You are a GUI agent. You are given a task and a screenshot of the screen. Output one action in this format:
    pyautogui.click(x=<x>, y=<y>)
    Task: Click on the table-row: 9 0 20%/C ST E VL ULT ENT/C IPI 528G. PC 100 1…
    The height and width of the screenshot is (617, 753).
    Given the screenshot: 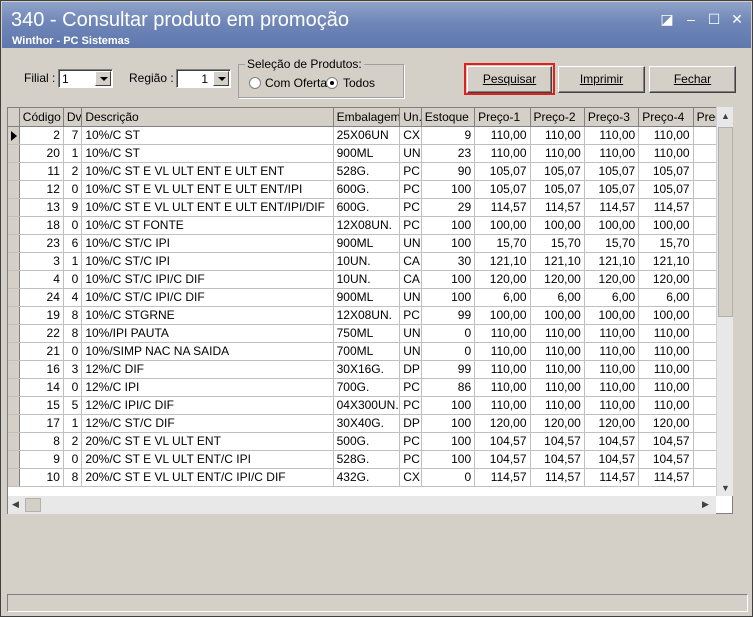 What is the action you would take?
    pyautogui.click(x=370, y=459)
    